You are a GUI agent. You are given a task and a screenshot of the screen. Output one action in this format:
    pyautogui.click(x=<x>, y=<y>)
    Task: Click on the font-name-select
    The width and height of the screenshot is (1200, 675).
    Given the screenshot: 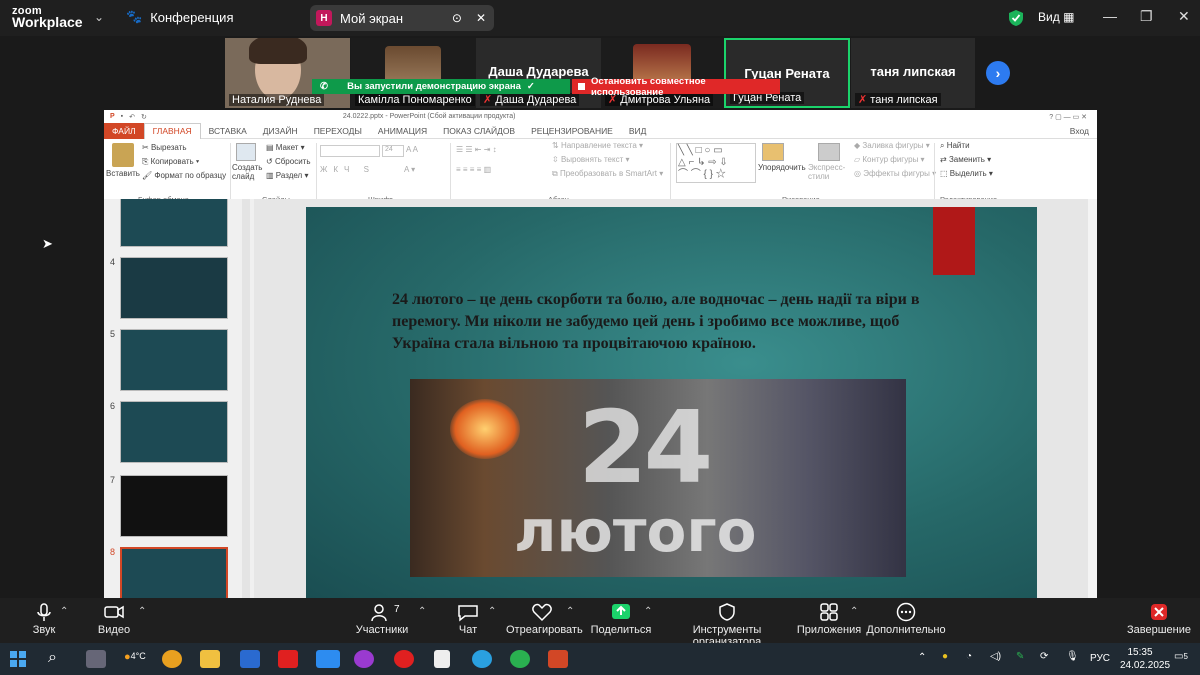 What is the action you would take?
    pyautogui.click(x=350, y=151)
    